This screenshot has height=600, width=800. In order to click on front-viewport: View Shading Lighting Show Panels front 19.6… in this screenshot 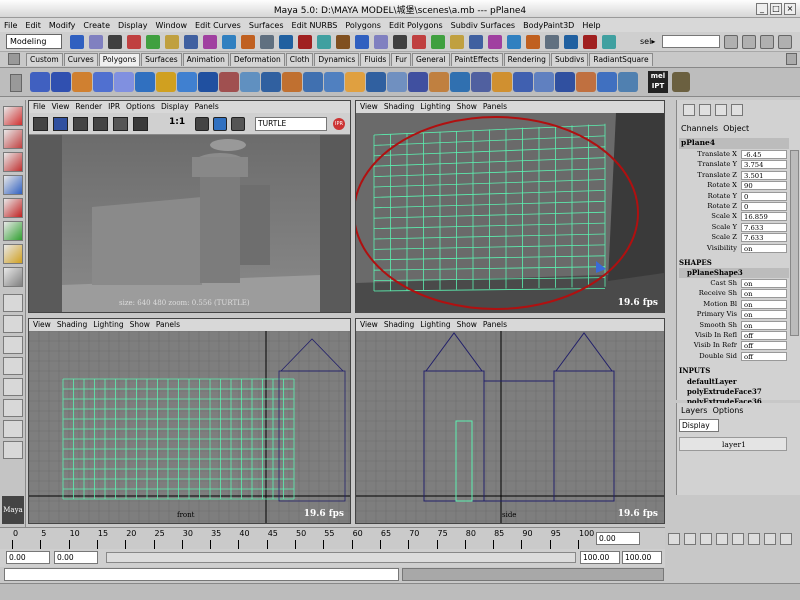, I will do `click(189, 421)`.